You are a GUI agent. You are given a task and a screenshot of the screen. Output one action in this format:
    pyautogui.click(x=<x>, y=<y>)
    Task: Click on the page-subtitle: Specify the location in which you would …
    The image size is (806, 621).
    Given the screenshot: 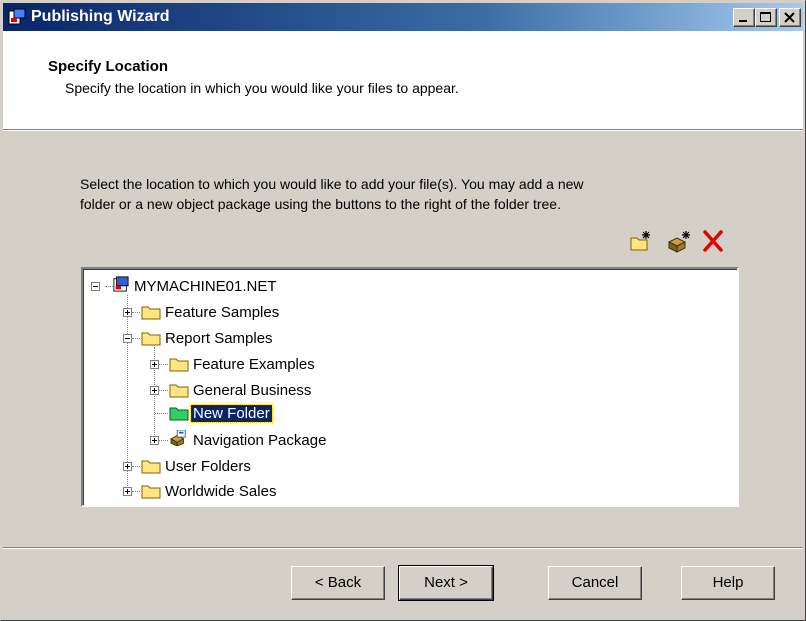 What is the action you would take?
    pyautogui.click(x=262, y=88)
    